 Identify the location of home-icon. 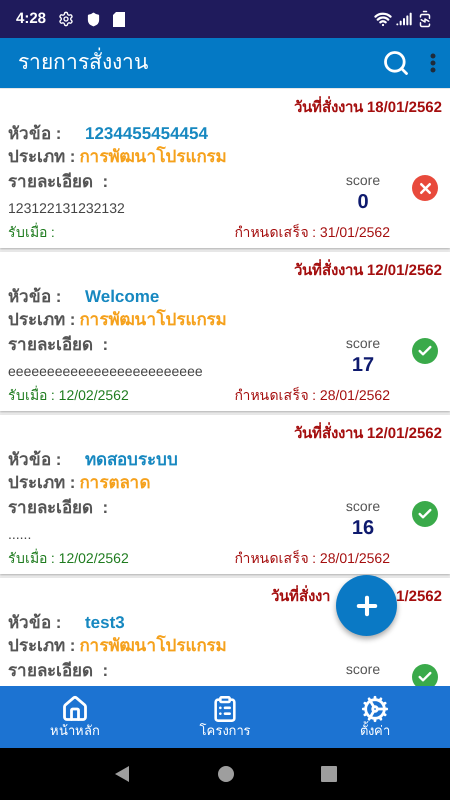
(75, 709).